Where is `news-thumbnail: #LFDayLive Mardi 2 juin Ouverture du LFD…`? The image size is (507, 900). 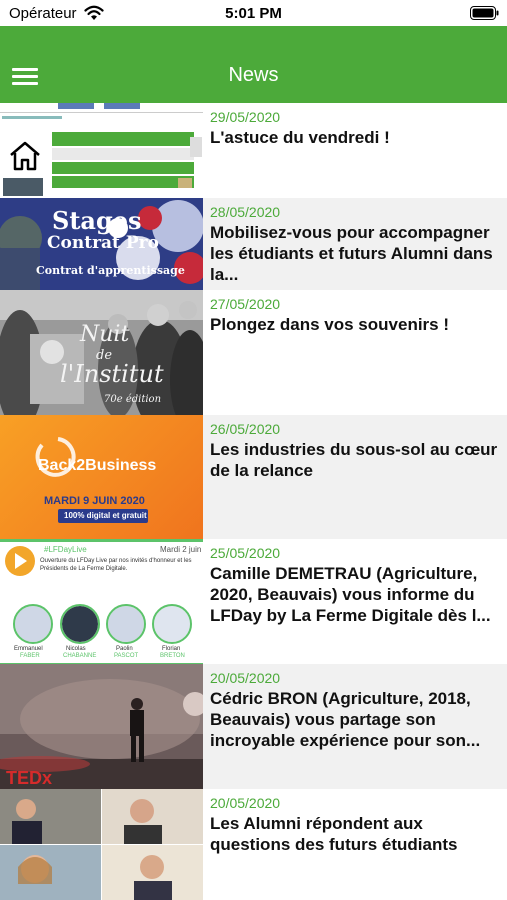
news-thumbnail: #LFDayLive Mardi 2 juin Ouverture du LFD… is located at coordinates (101, 601).